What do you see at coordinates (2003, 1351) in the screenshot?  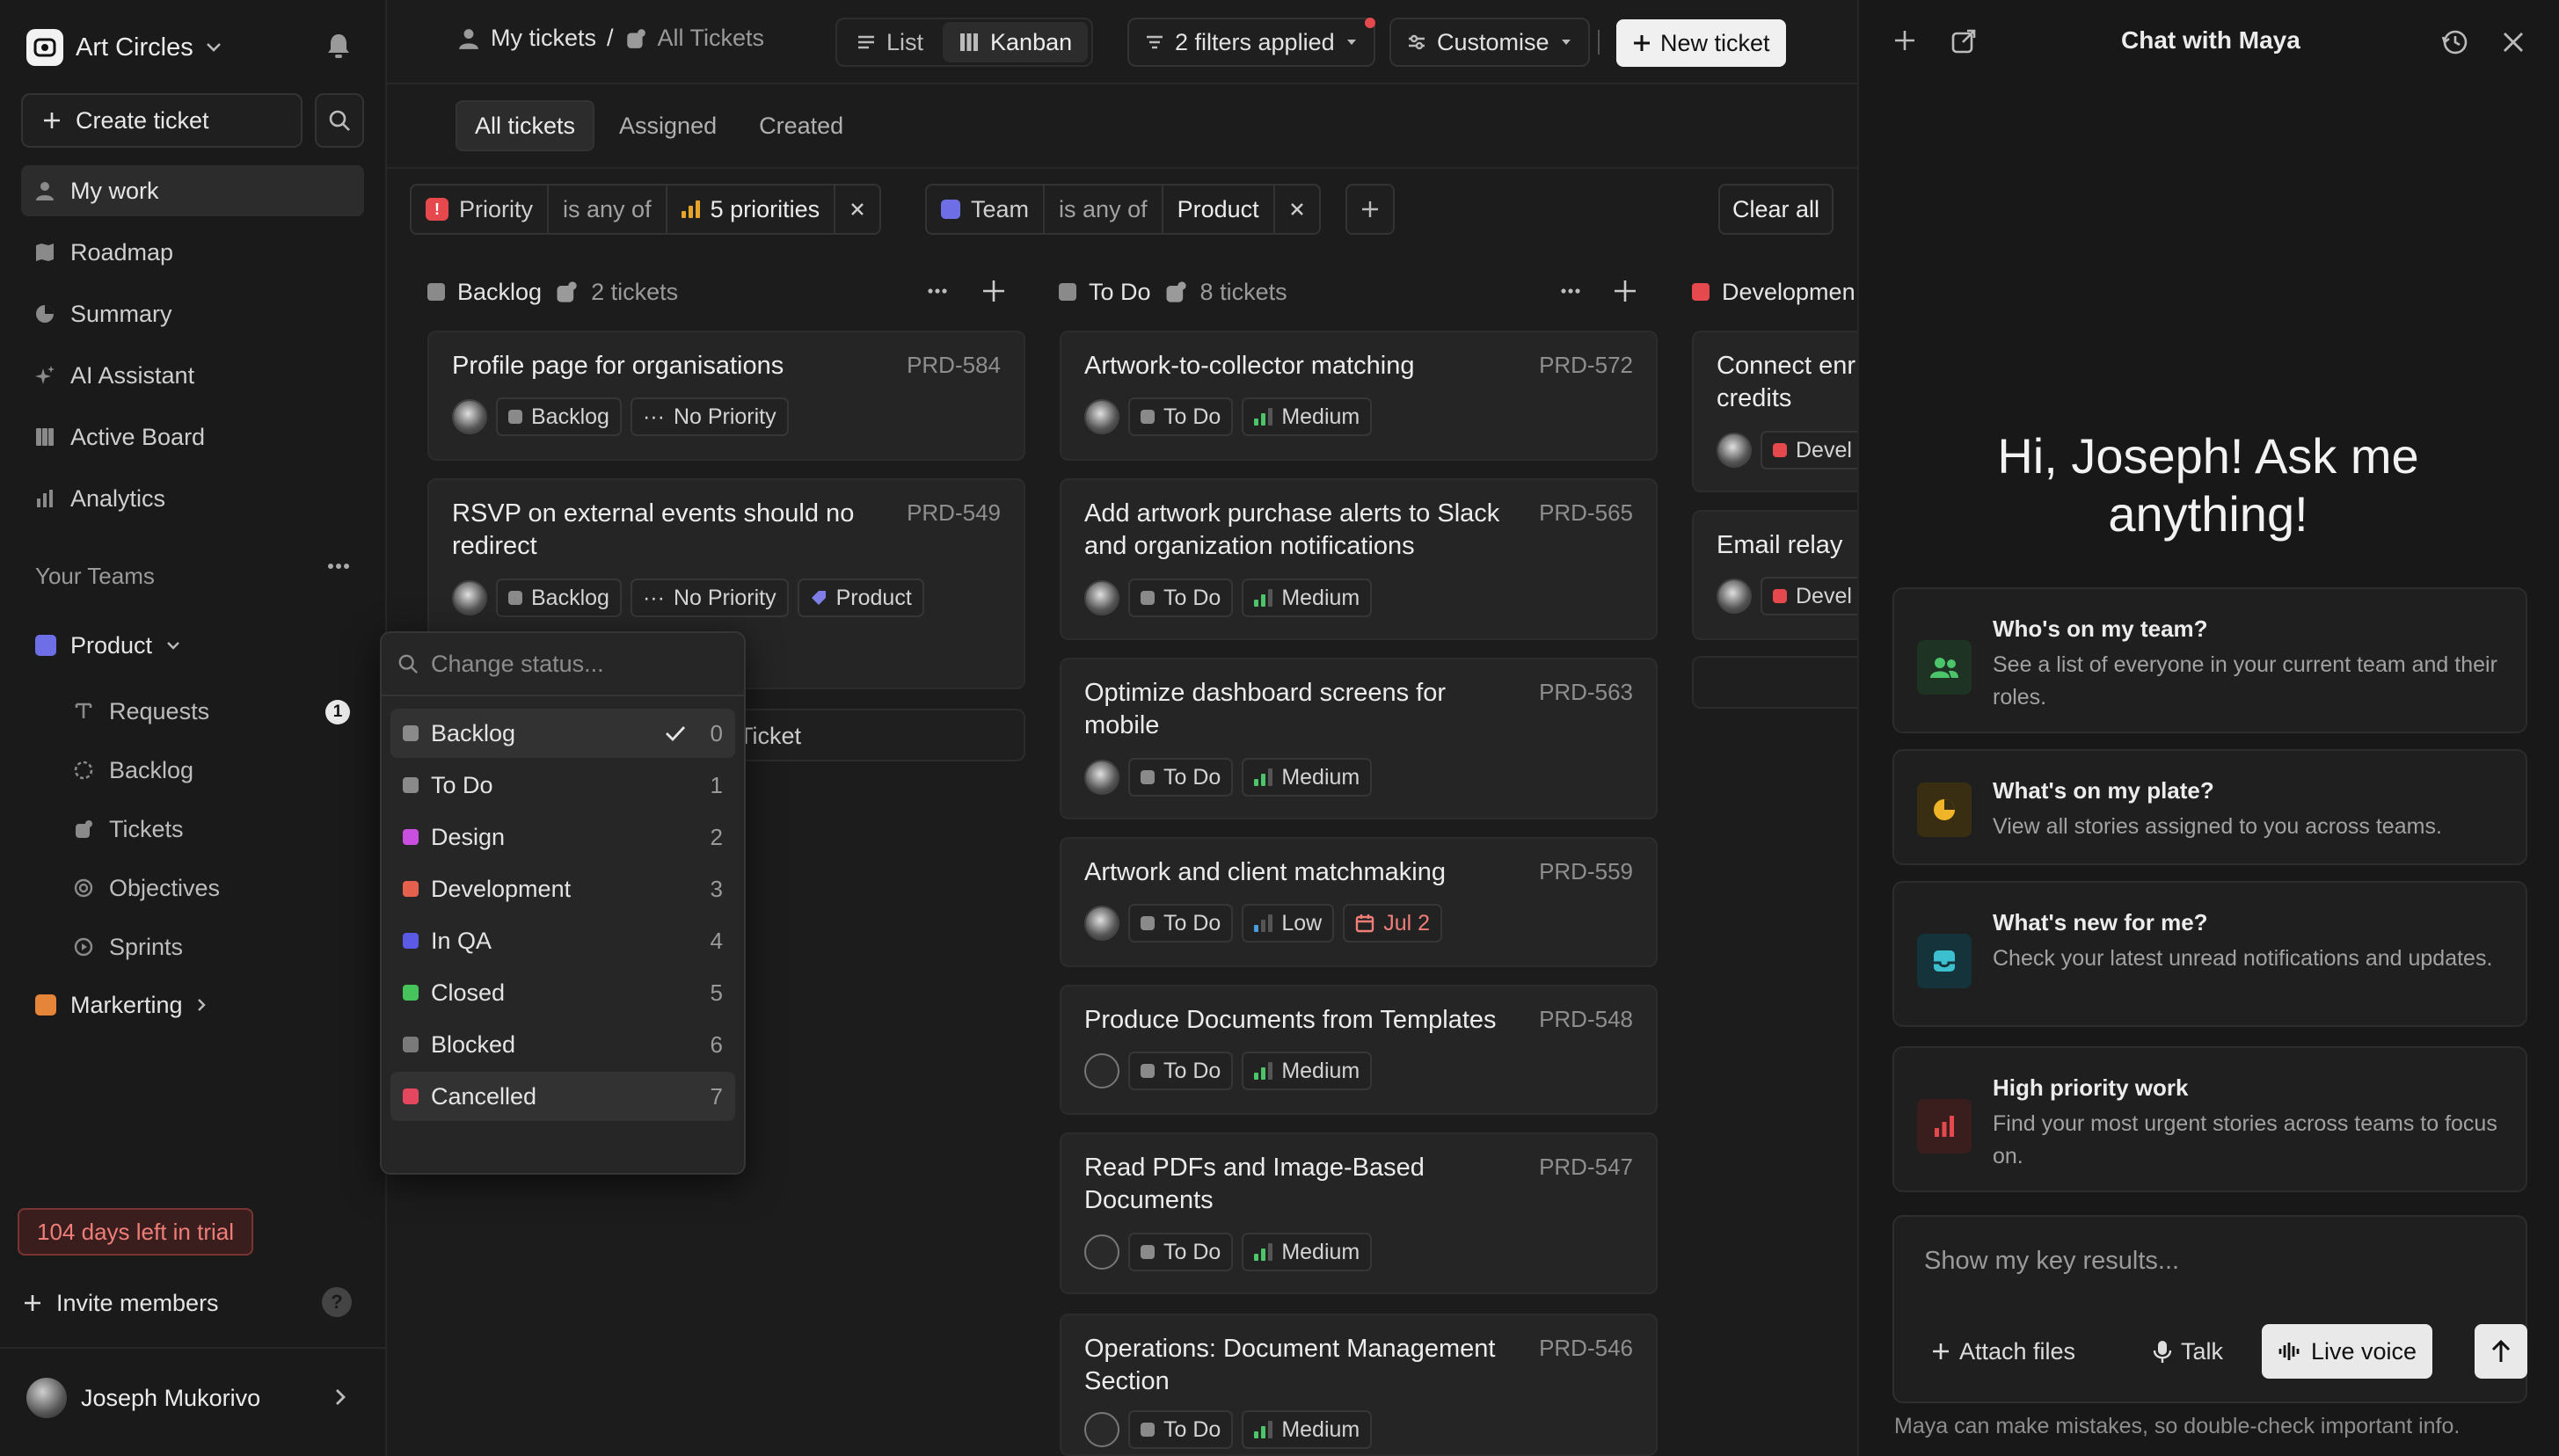 I see `attach-files-button: Attach files` at bounding box center [2003, 1351].